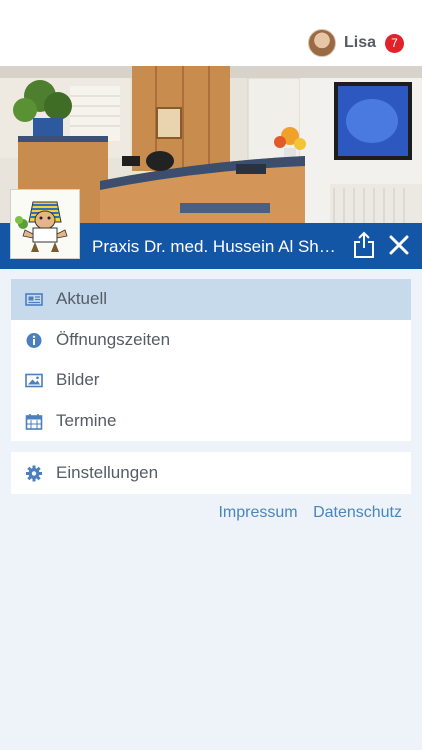 This screenshot has height=750, width=422. I want to click on info-icon, so click(34, 340).